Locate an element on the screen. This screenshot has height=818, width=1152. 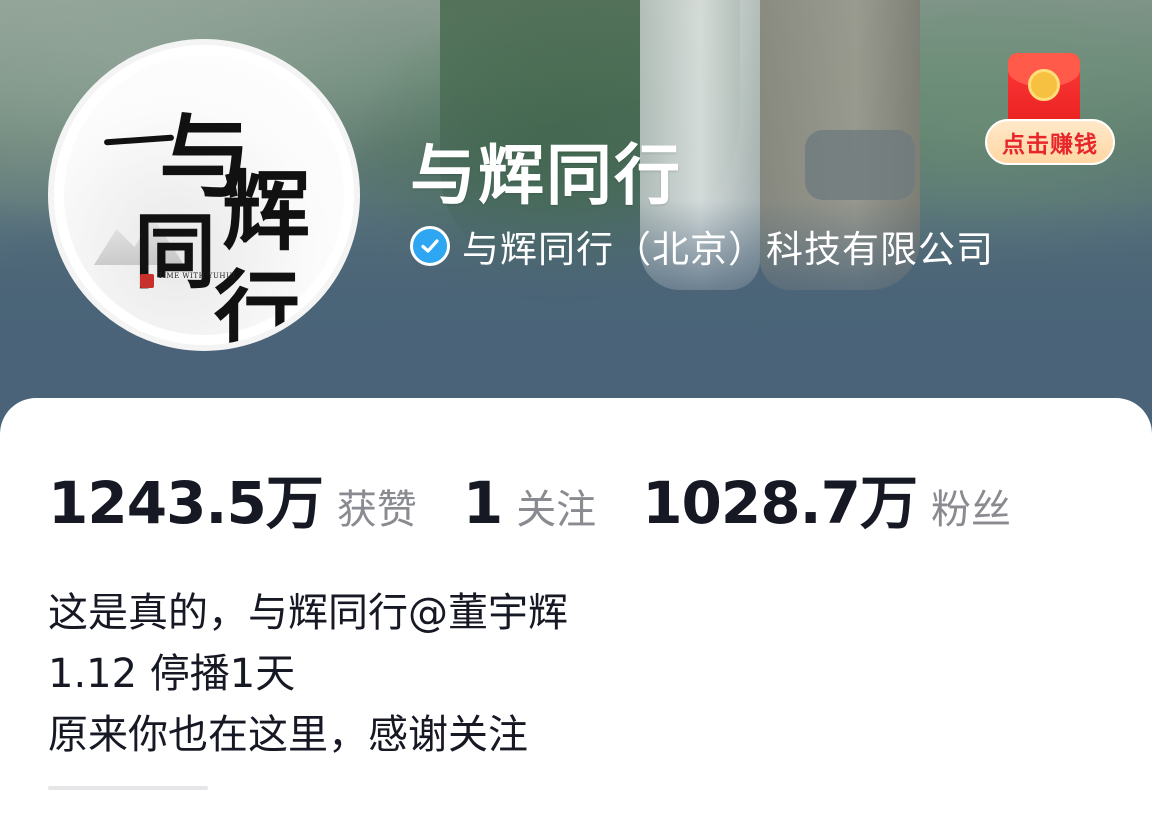
stat-followers: 1028.7万 粉丝 is located at coordinates (826, 498).